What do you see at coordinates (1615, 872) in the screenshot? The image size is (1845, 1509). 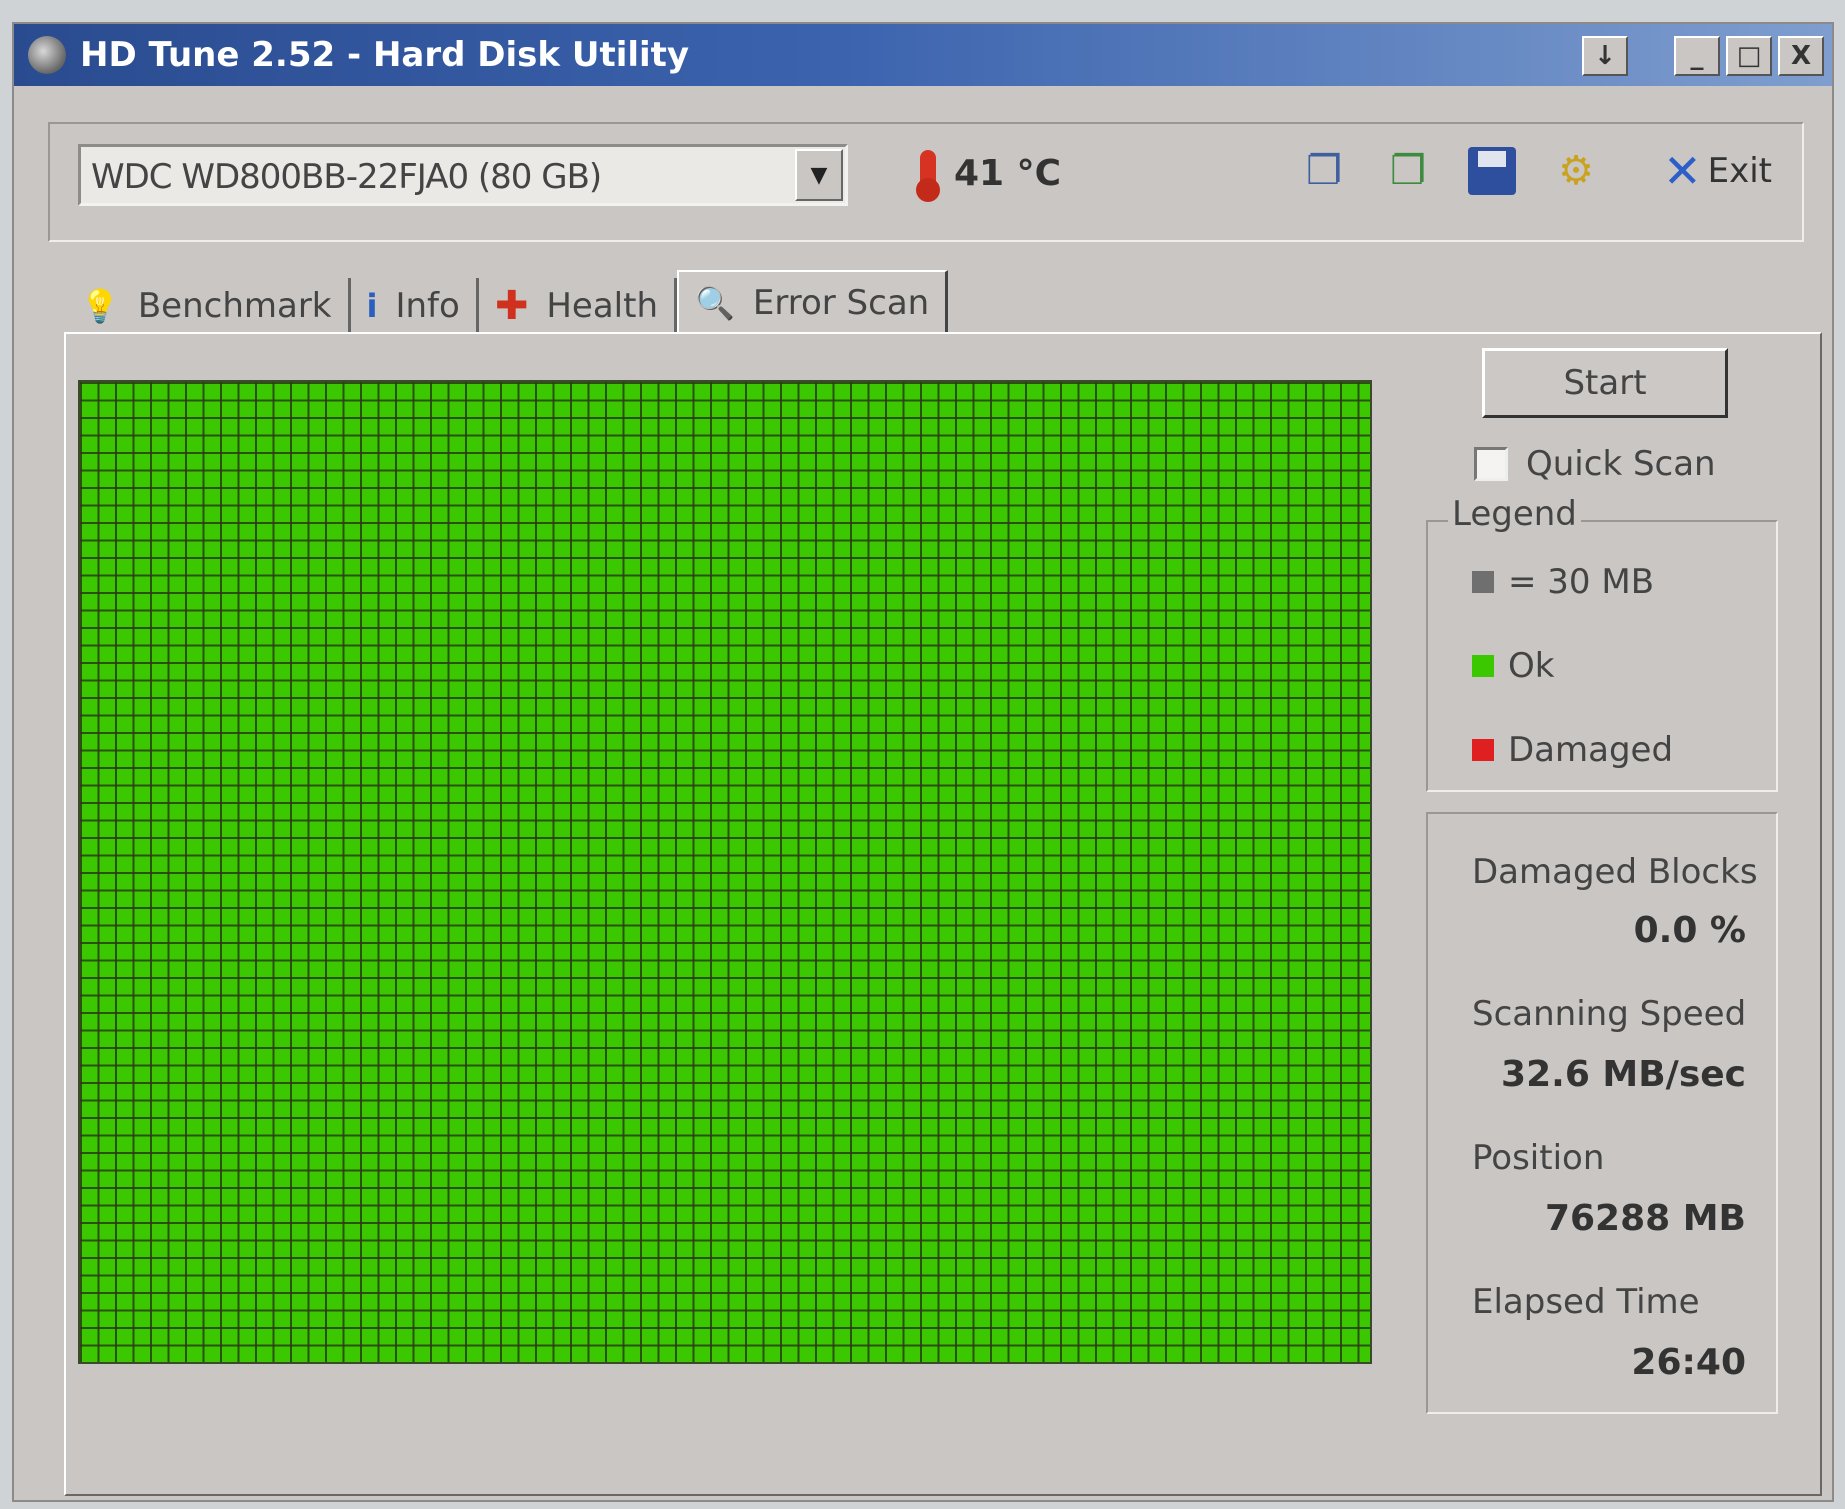 I see `damaged-blocks-label: Damaged Blocks` at bounding box center [1615, 872].